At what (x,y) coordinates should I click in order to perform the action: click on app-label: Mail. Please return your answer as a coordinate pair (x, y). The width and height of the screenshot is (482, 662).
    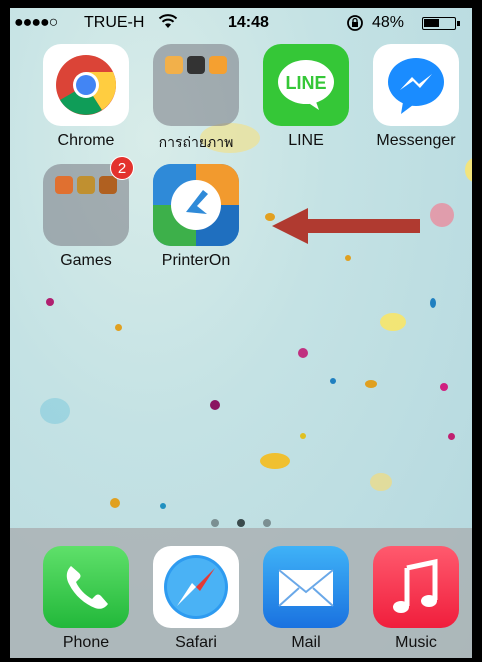
    Looking at the image, I should click on (306, 642).